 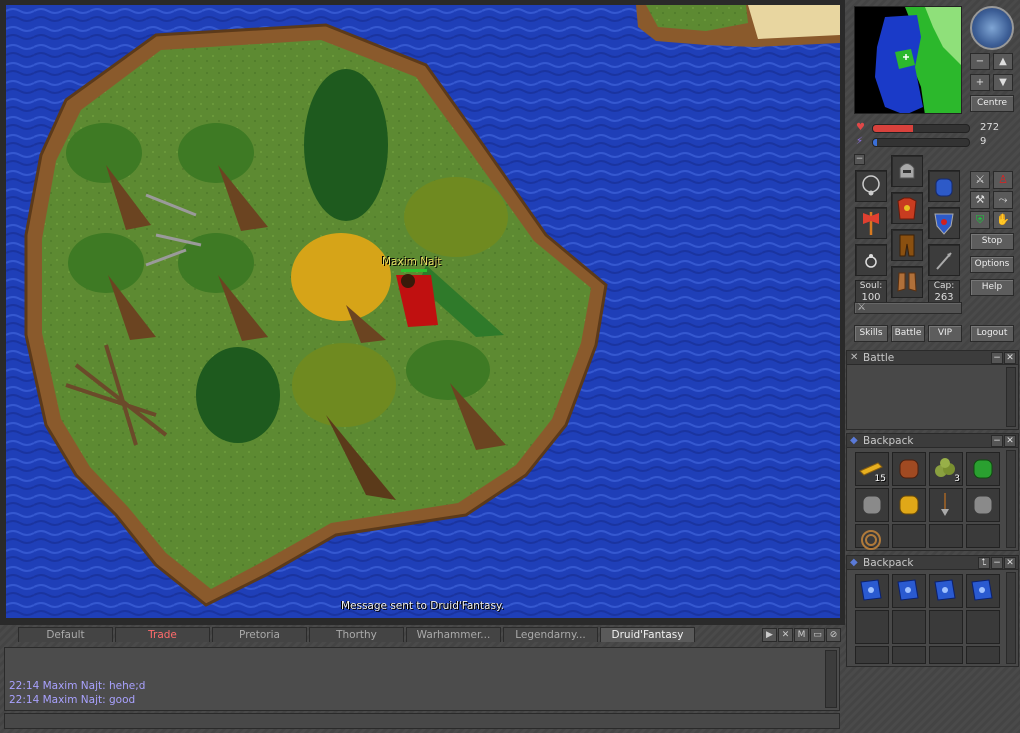 What do you see at coordinates (907, 282) in the screenshot?
I see `boots-slot` at bounding box center [907, 282].